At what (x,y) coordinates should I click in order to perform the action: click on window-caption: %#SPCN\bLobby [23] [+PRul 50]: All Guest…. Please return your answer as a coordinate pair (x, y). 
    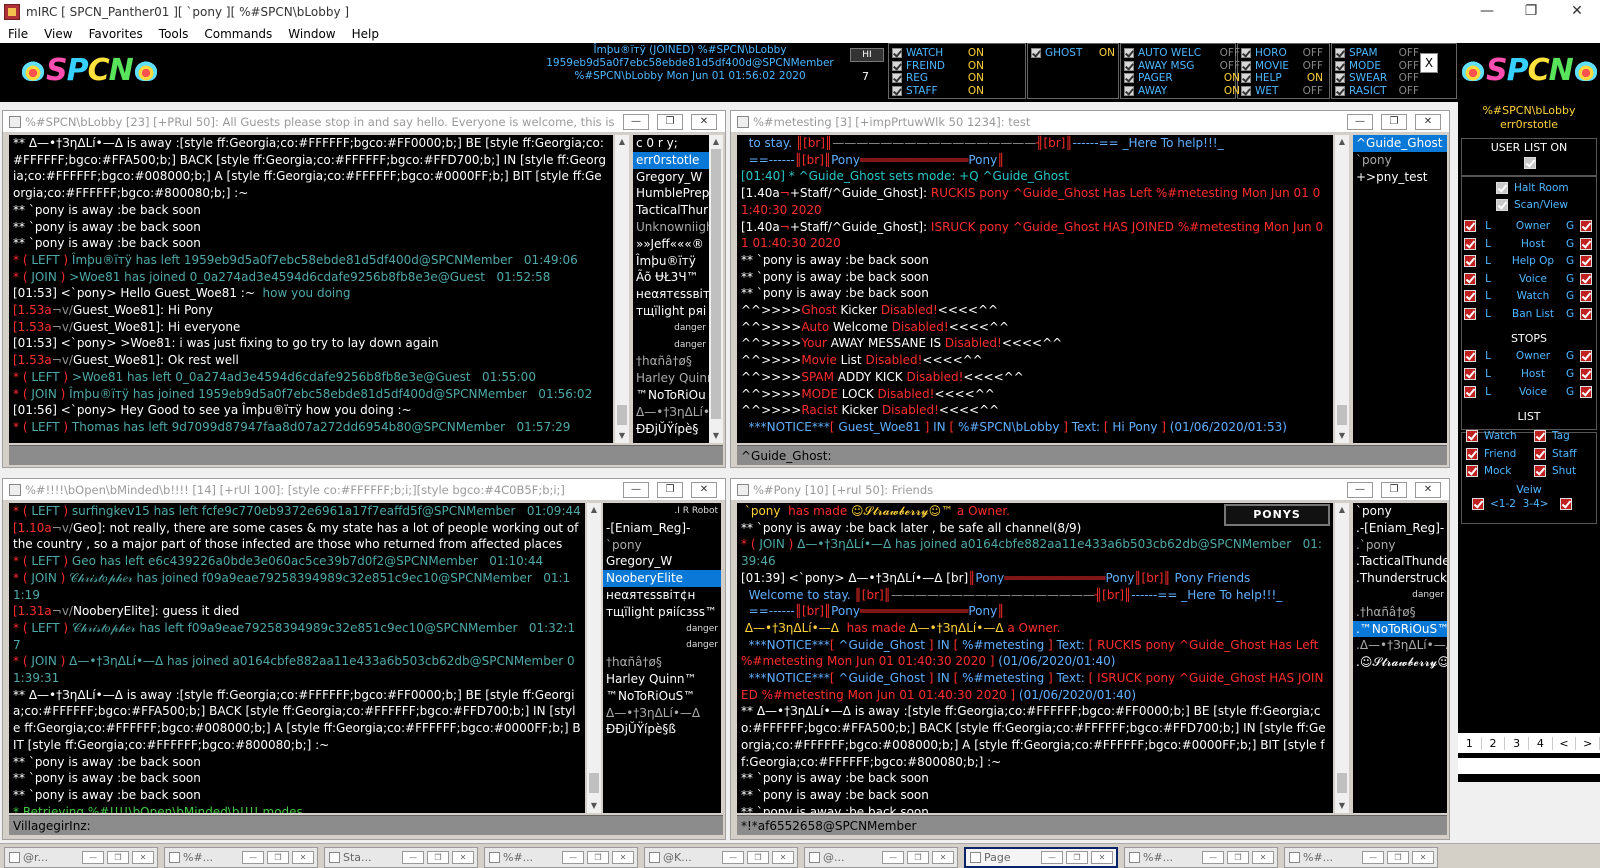
    Looking at the image, I should click on (364, 122).